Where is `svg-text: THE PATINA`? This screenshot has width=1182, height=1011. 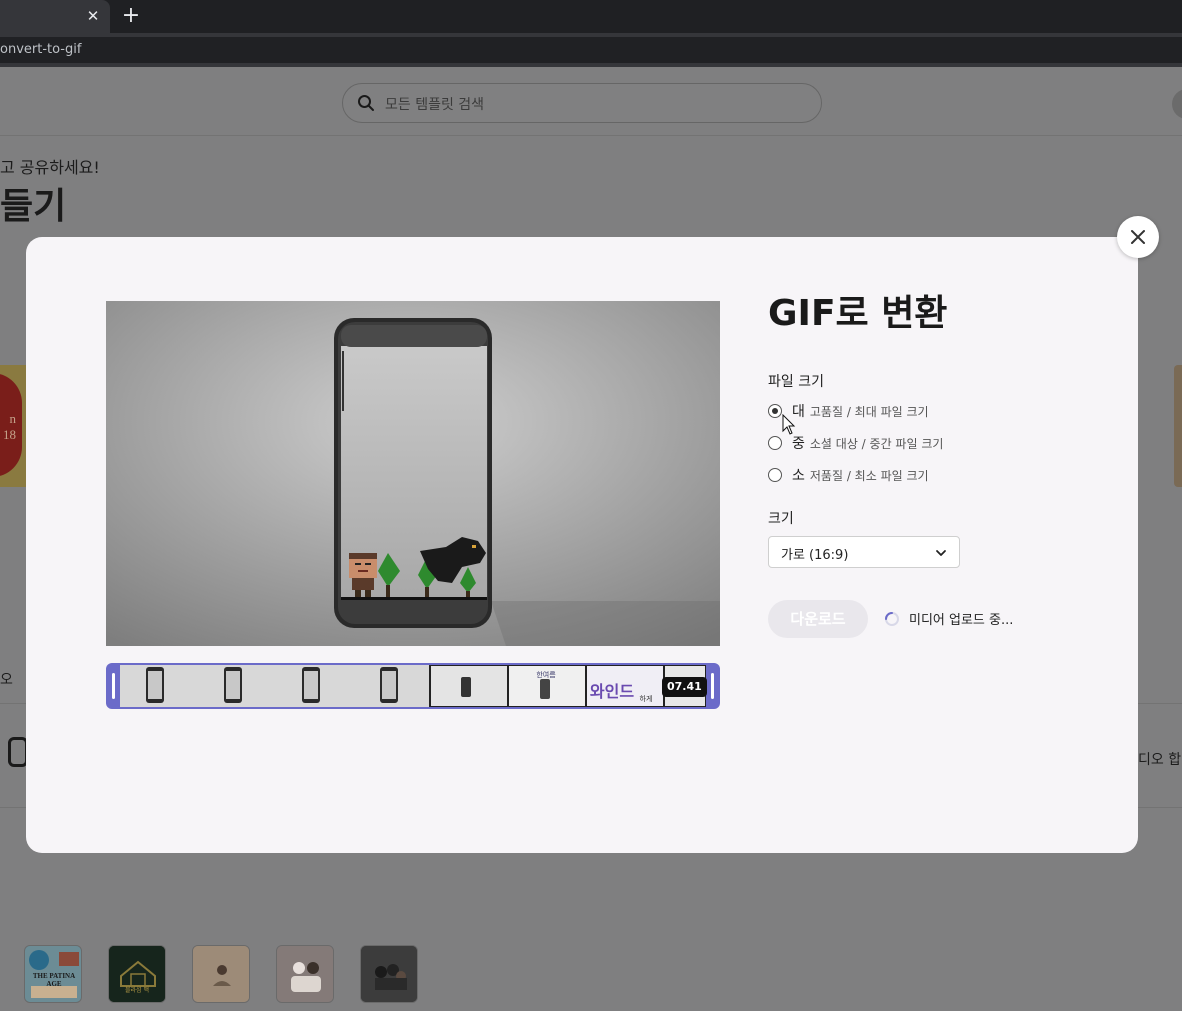
svg-text: THE PATINA is located at coordinates (54, 976).